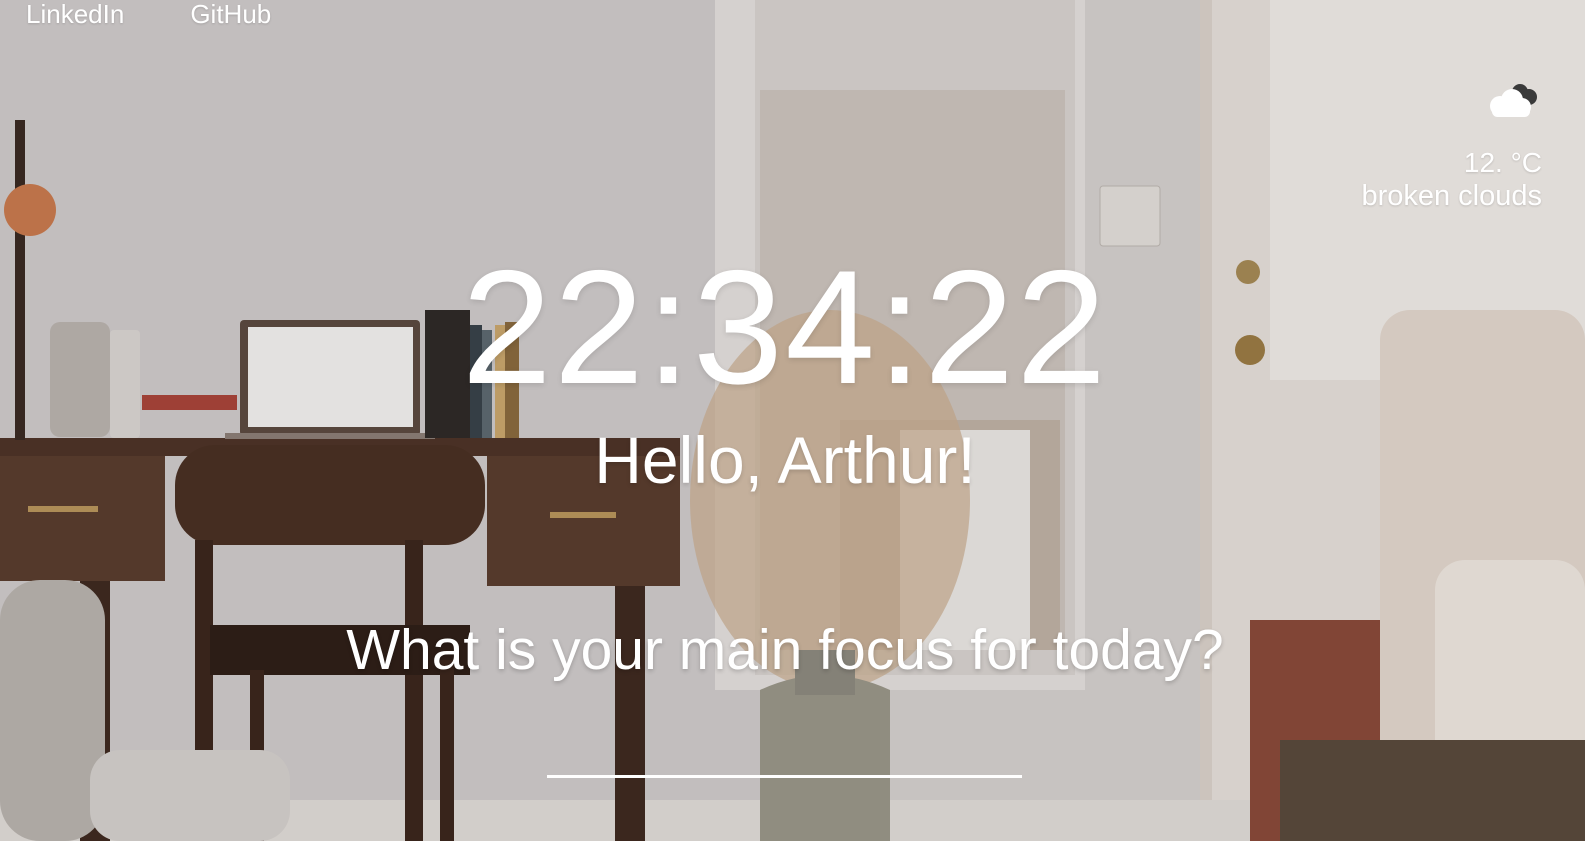  I want to click on weather-temperature: 12. °C, so click(1502, 162).